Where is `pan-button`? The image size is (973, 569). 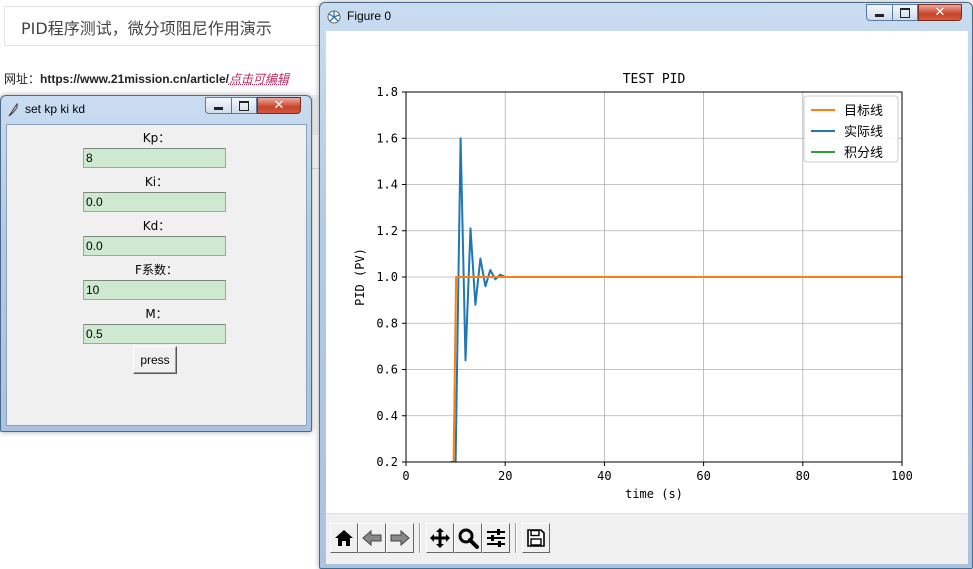
pan-button is located at coordinates (440, 538).